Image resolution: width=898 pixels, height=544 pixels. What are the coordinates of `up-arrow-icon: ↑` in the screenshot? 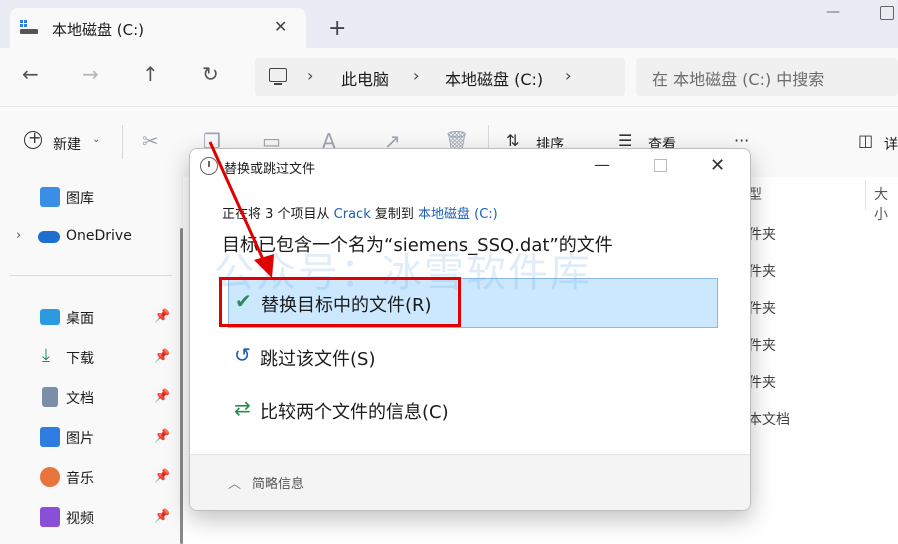 It's located at (150, 74).